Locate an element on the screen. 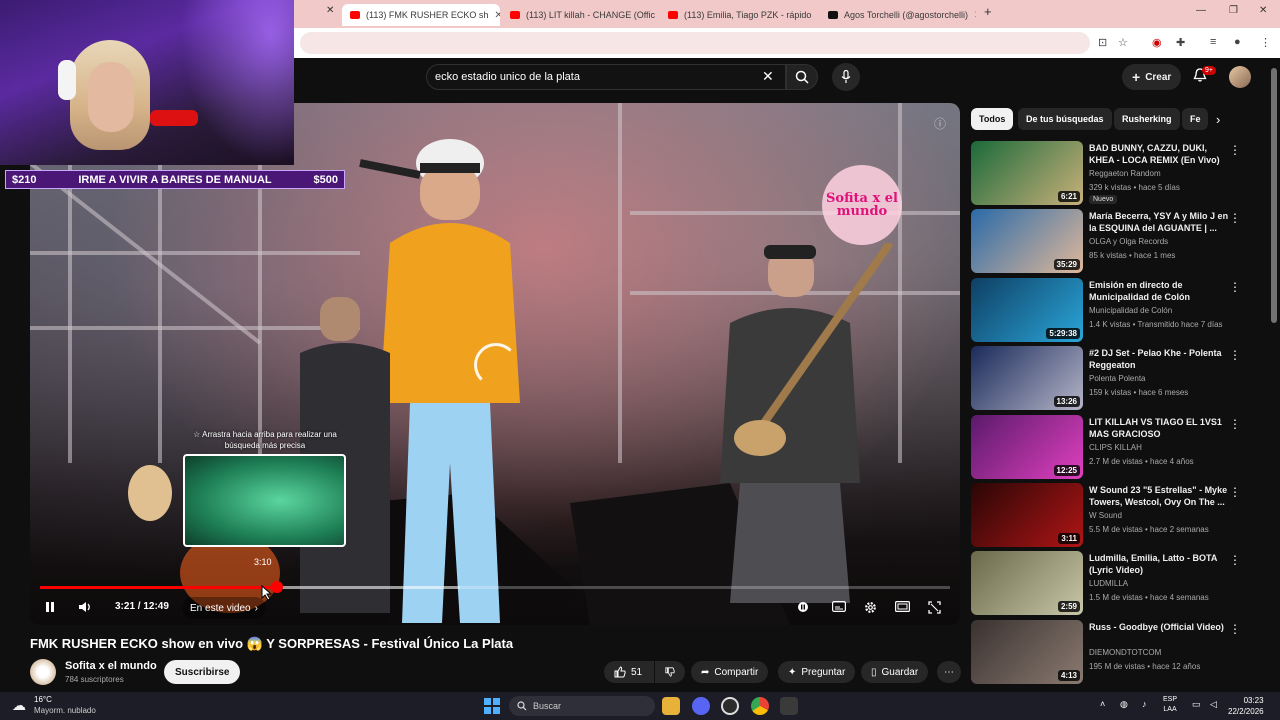  related-video-title: Russ - Goodbye (Official Video) is located at coordinates (1159, 627).